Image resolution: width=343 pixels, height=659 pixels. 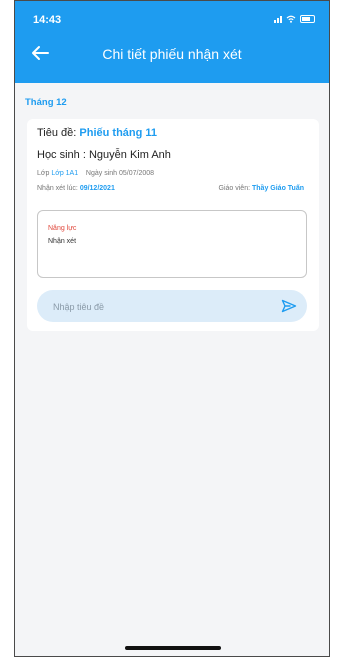 I want to click on student-name: Nguyễn Kim Anh, so click(x=129, y=155).